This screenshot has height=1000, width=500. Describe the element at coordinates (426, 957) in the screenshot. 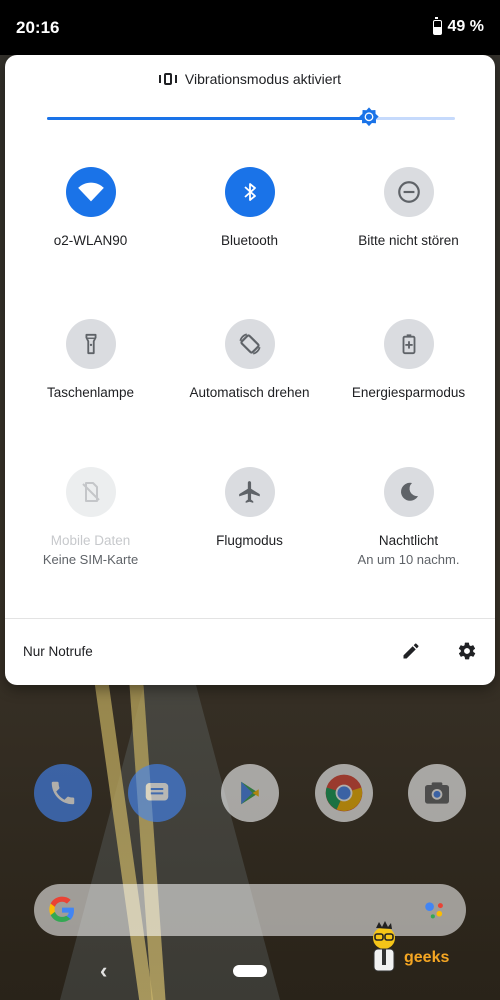

I see `watermark-text: geeks` at that location.